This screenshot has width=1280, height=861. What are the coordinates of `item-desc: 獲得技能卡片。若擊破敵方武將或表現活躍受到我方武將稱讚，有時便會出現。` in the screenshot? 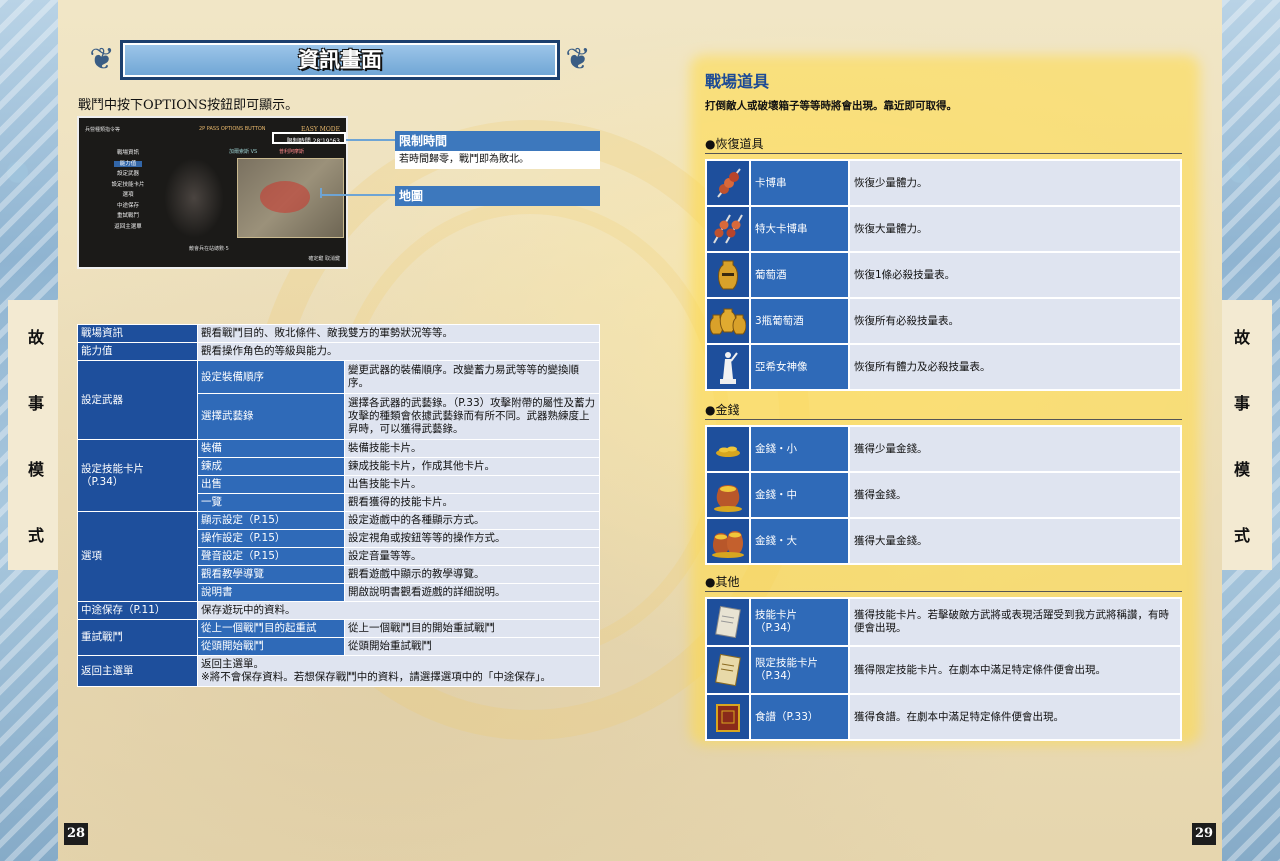 It's located at (1015, 622).